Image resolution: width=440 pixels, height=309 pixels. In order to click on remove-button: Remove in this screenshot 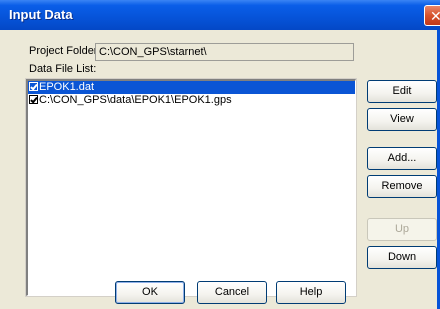, I will do `click(402, 186)`.